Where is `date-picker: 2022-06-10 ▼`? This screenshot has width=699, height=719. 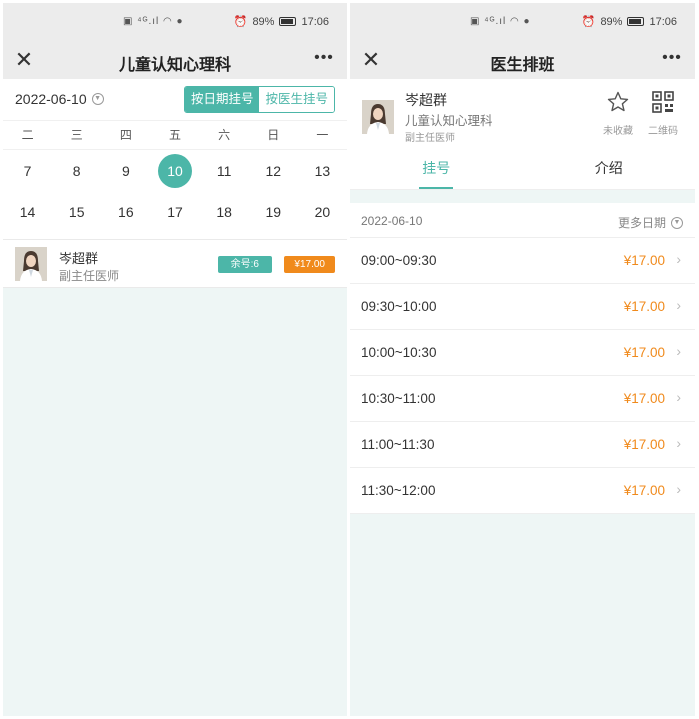
date-picker: 2022-06-10 ▼ is located at coordinates (59, 99).